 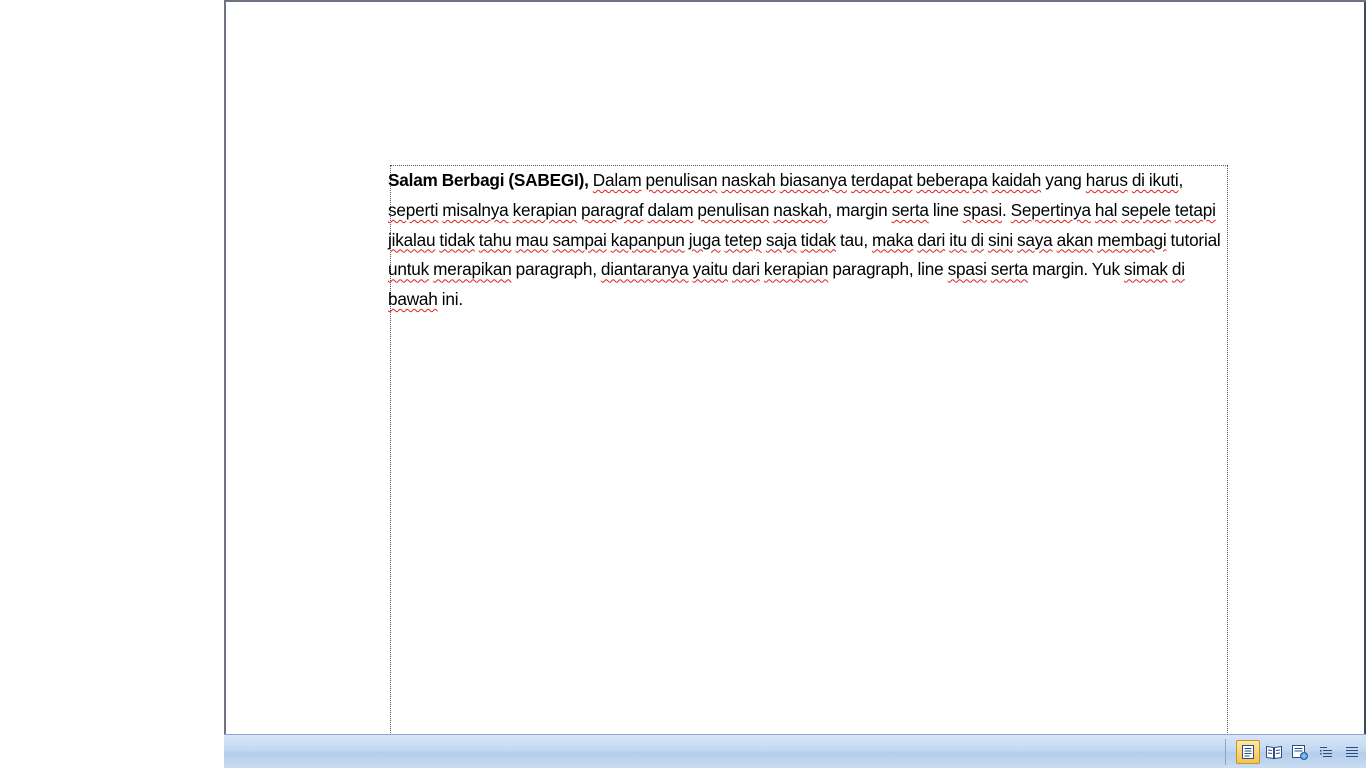 I want to click on paragraph-bold-lead: Salam Berbagi (SABEGI),, so click(x=488, y=180).